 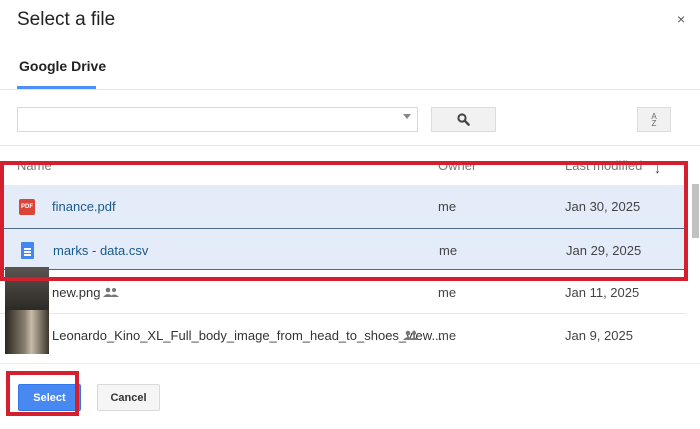 I want to click on dialog-title: Select a file, so click(x=66, y=19).